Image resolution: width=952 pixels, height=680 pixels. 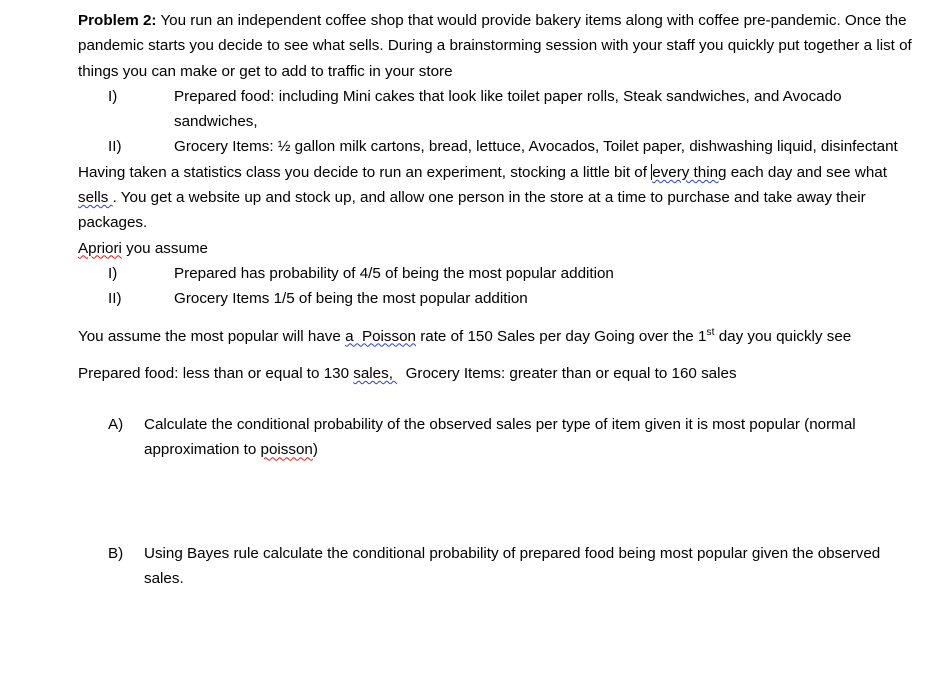 I want to click on problem-label: Problem 2:, so click(x=117, y=20).